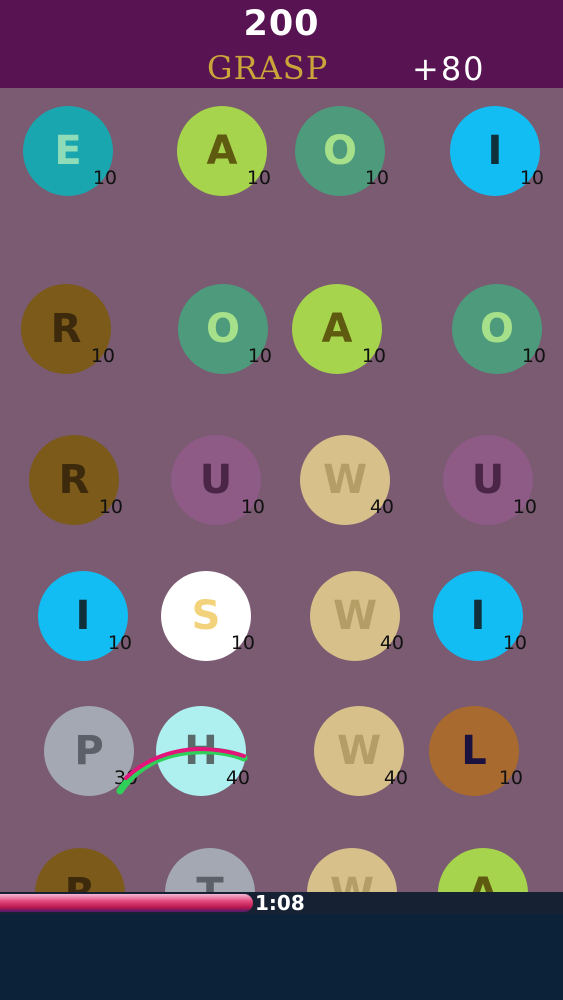  I want to click on tile-points: 30, so click(125, 778).